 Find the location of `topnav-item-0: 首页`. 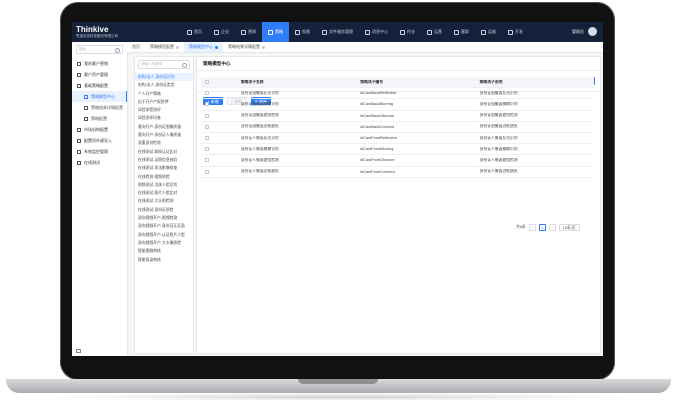

topnav-item-0: 首页 is located at coordinates (194, 32).